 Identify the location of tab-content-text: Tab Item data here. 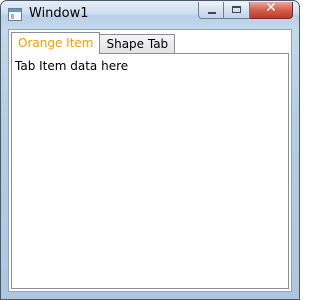
(72, 66).